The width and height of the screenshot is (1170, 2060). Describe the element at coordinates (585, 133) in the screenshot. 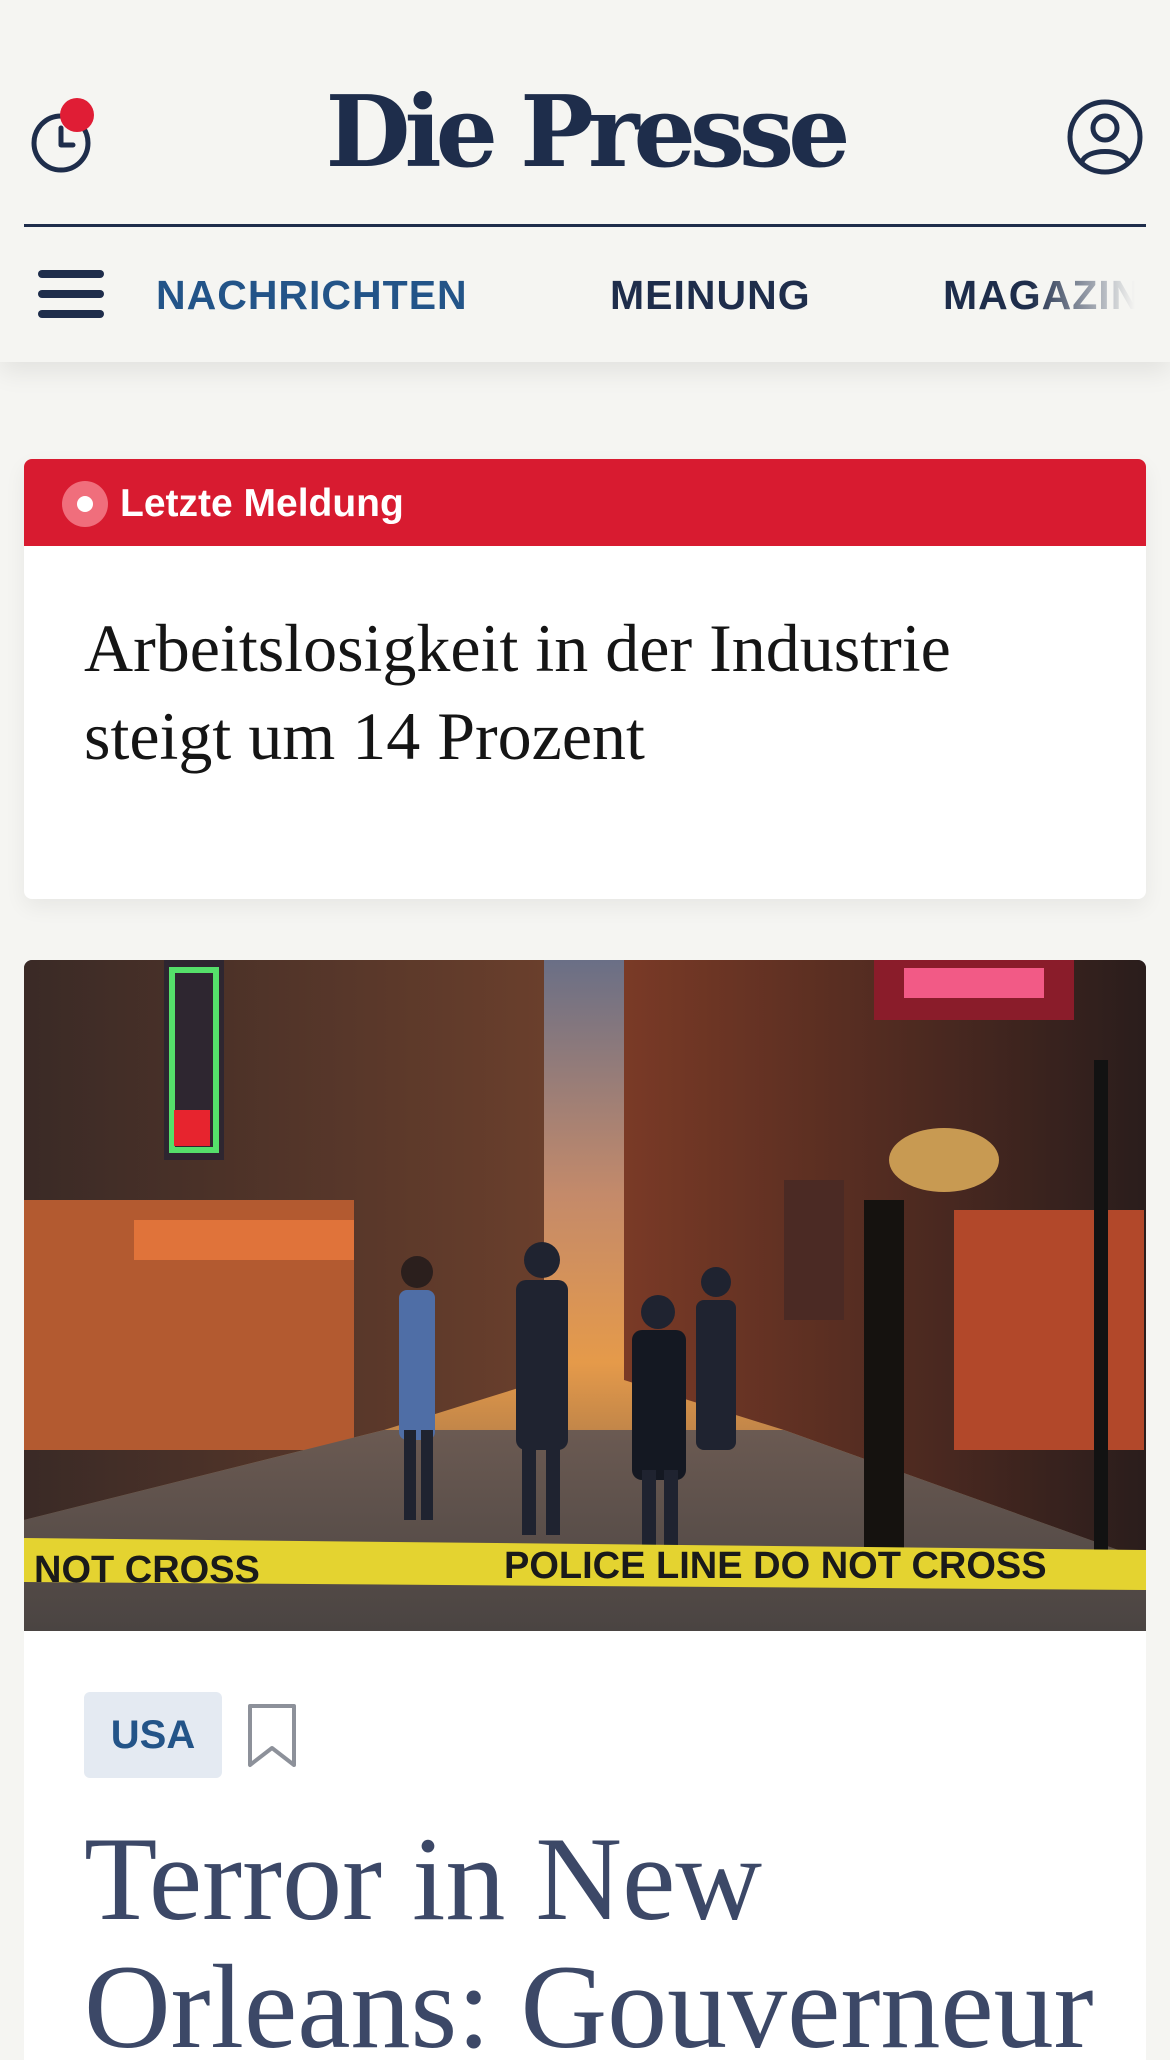

I see `site-logo: Die Presse` at that location.